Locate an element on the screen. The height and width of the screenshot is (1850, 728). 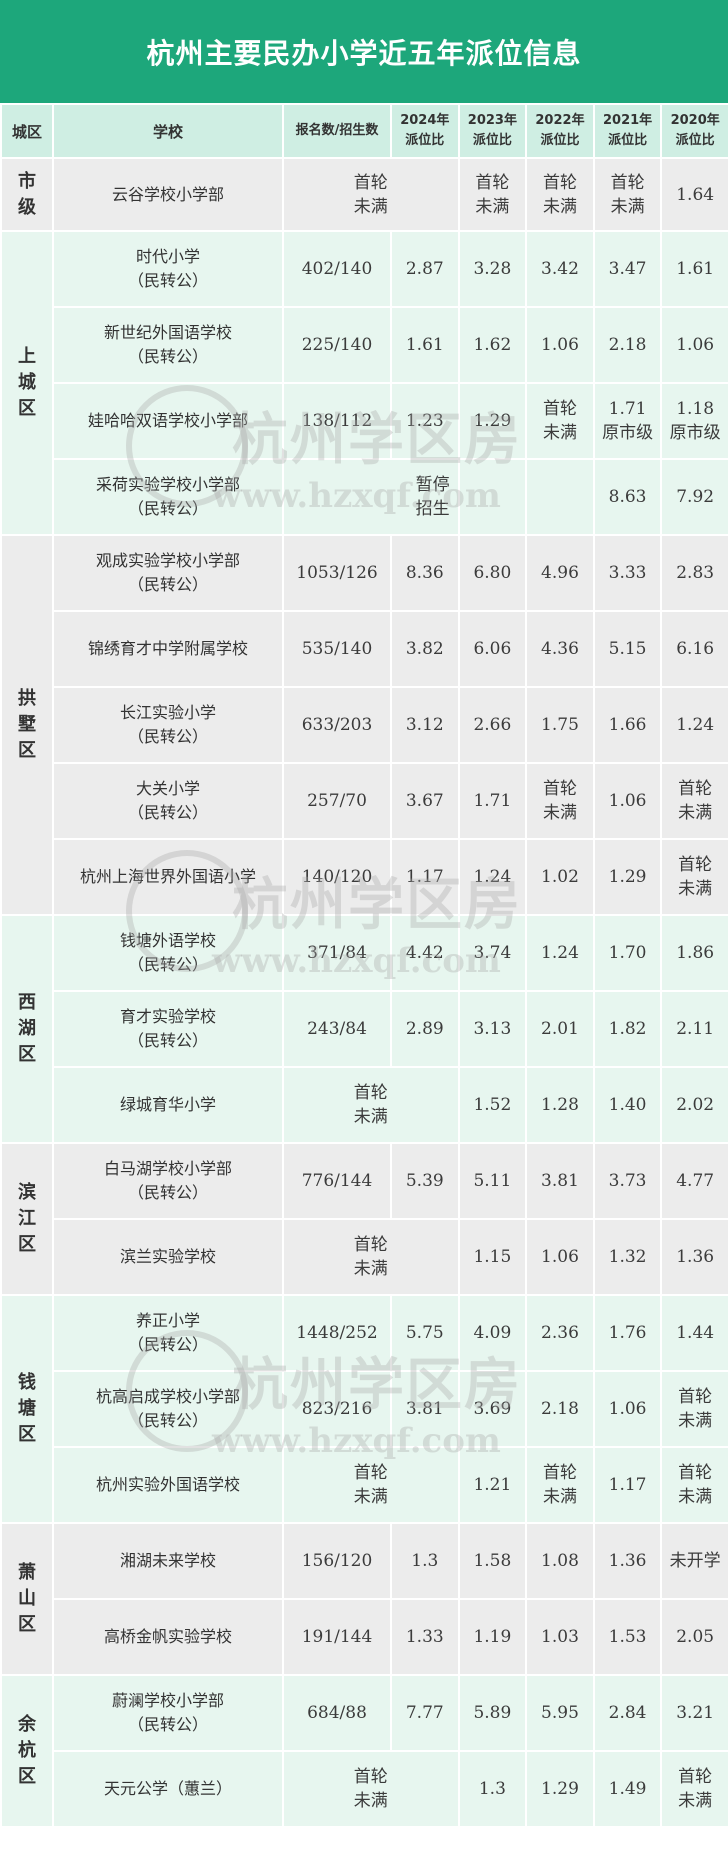
district-label: 钱塘区 is located at coordinates (27, 1408).